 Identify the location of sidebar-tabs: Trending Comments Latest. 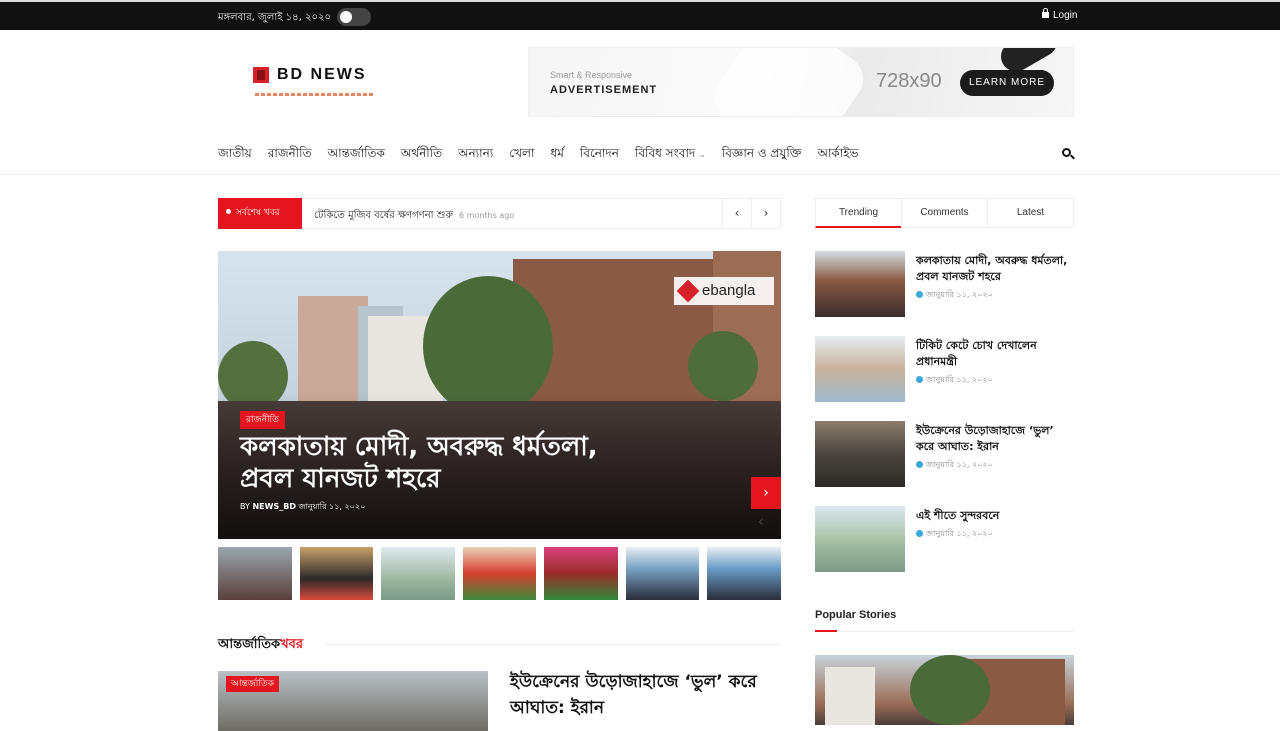
(944, 213).